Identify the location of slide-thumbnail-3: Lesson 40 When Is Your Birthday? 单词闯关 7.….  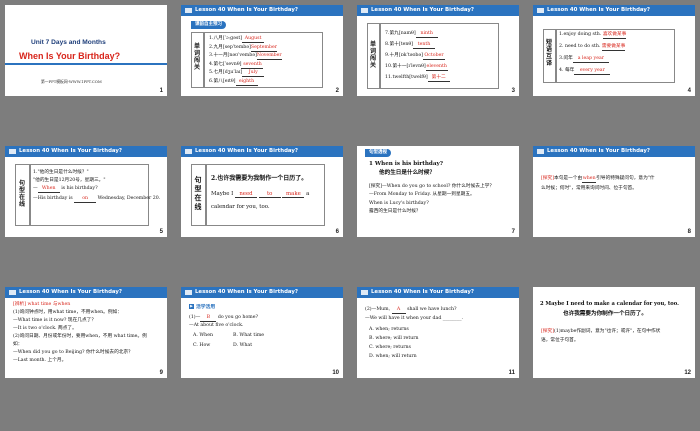
(438, 50).